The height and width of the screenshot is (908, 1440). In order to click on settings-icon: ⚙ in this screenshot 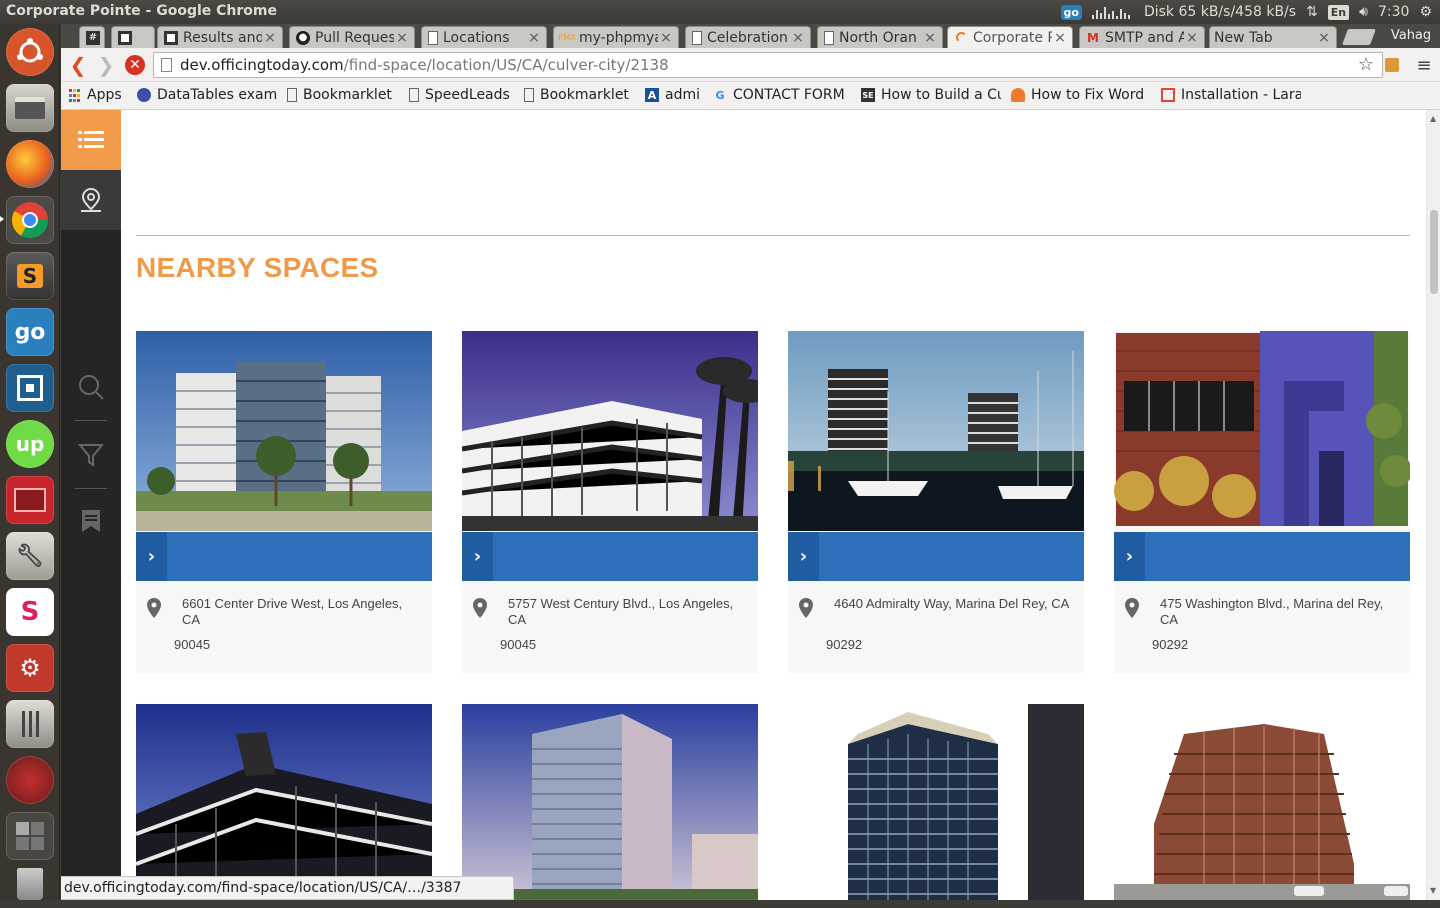, I will do `click(30, 668)`.